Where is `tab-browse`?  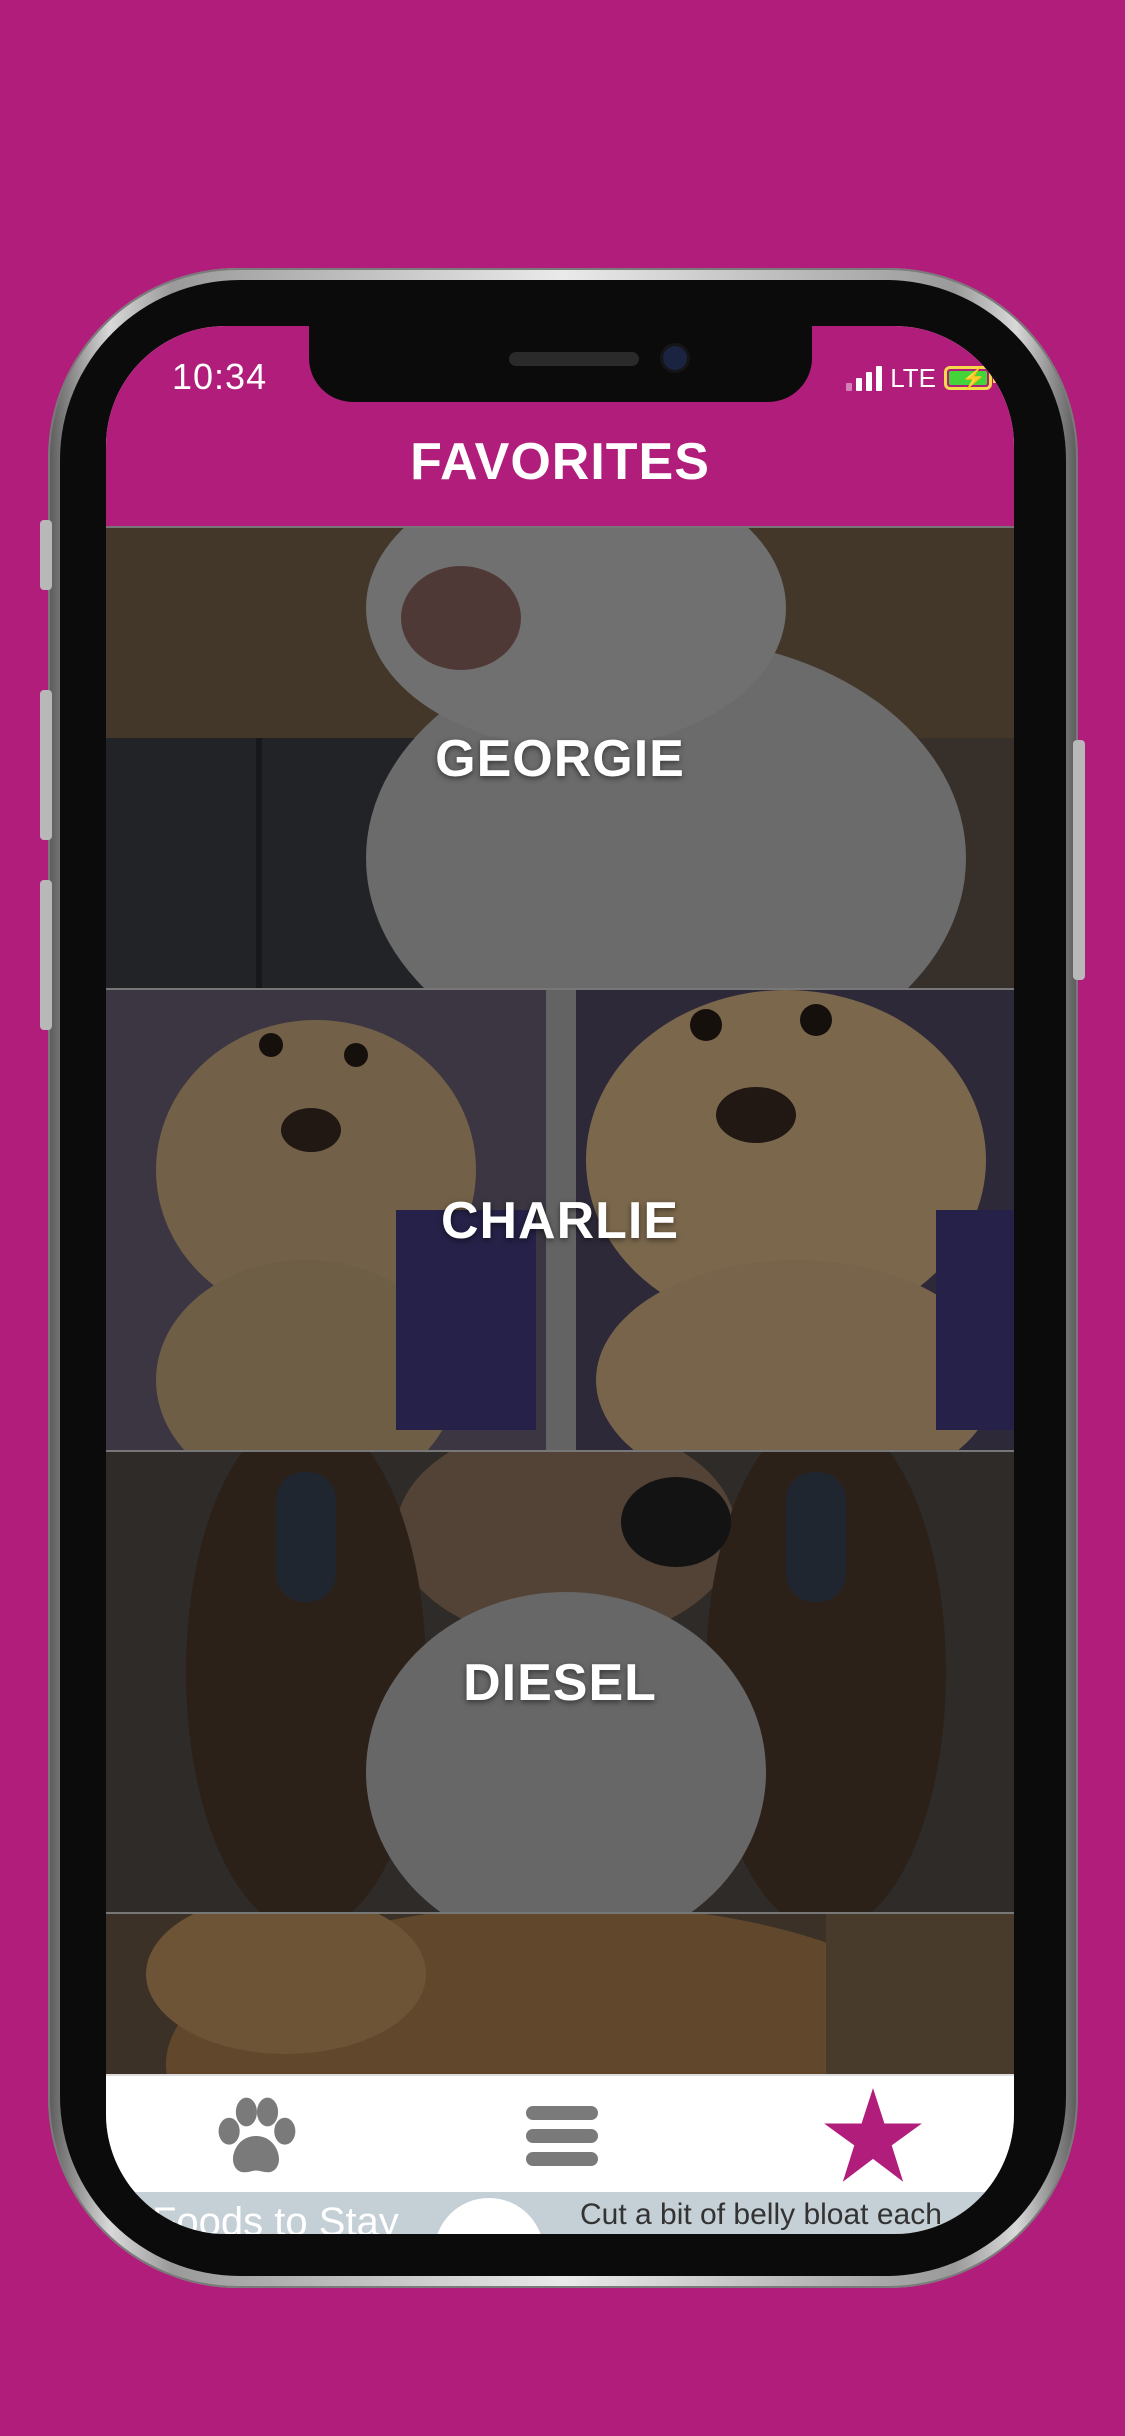 tab-browse is located at coordinates (256, 2136).